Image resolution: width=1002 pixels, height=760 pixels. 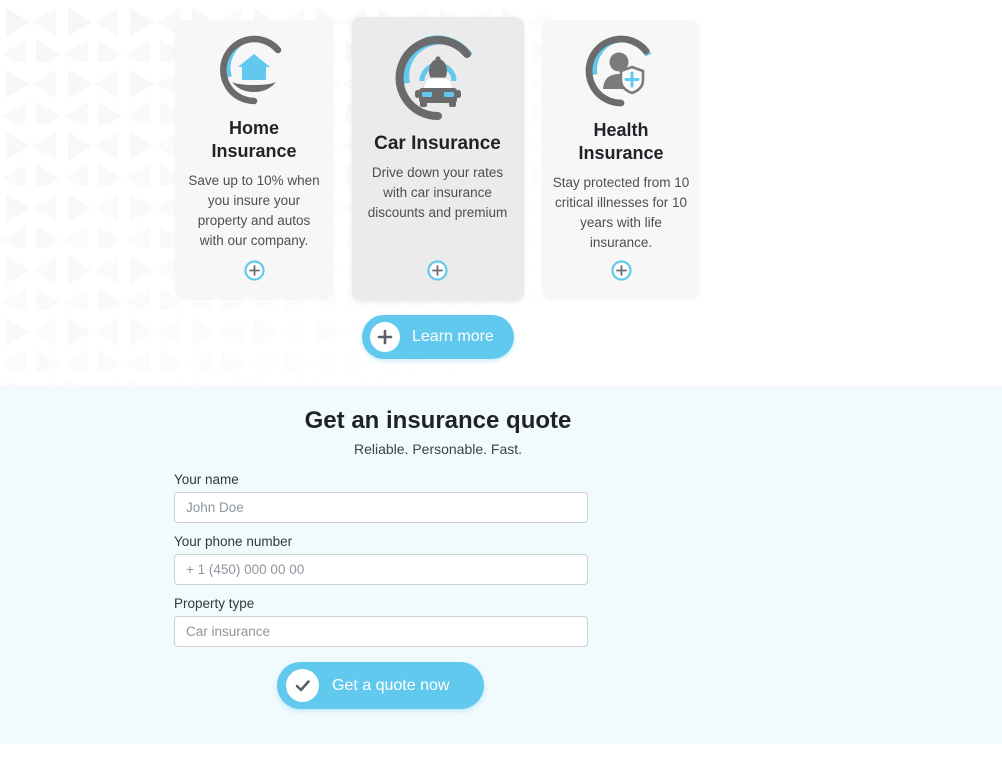 What do you see at coordinates (621, 272) in the screenshot?
I see `expand-health-plus-icon` at bounding box center [621, 272].